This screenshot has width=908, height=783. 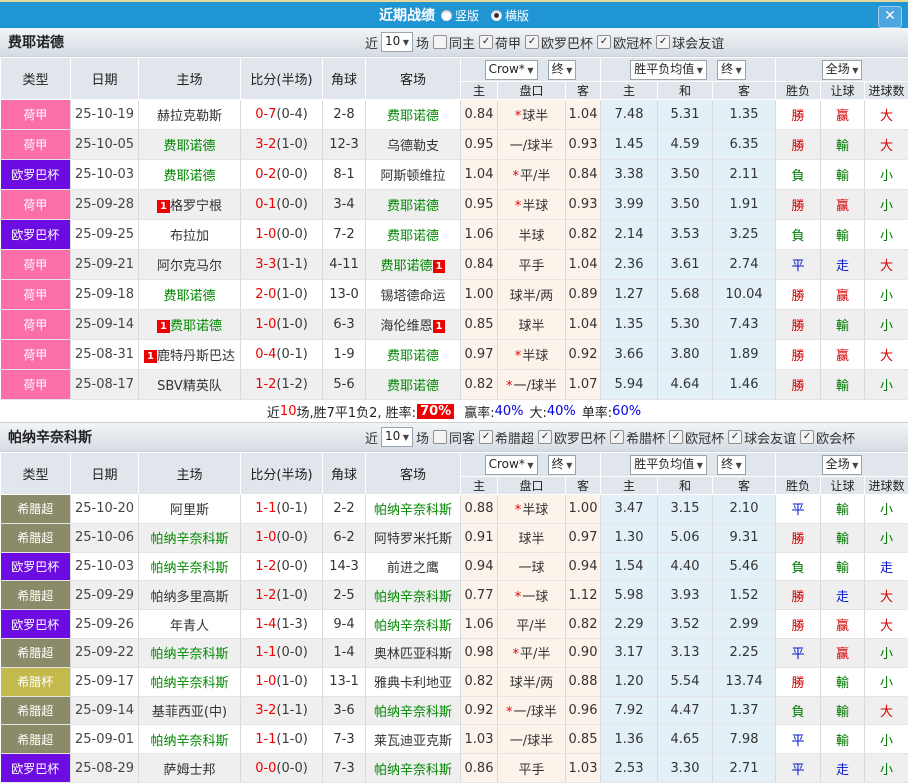 I want to click on handicap-cell: *一/球半, so click(x=532, y=385).